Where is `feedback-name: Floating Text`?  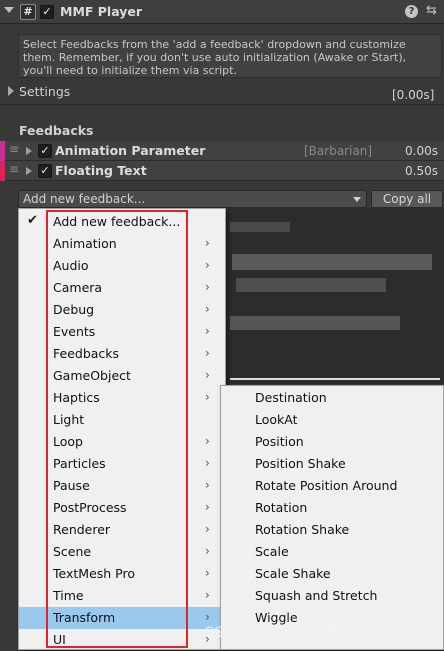
feedback-name: Floating Text is located at coordinates (101, 170).